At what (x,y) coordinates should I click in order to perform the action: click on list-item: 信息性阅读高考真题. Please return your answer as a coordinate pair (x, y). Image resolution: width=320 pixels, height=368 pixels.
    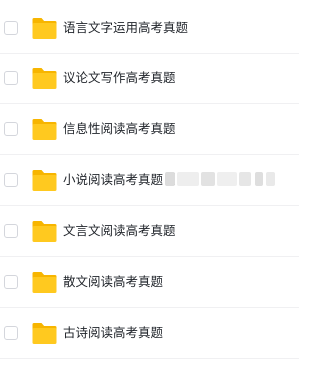
    Looking at the image, I should click on (149, 129).